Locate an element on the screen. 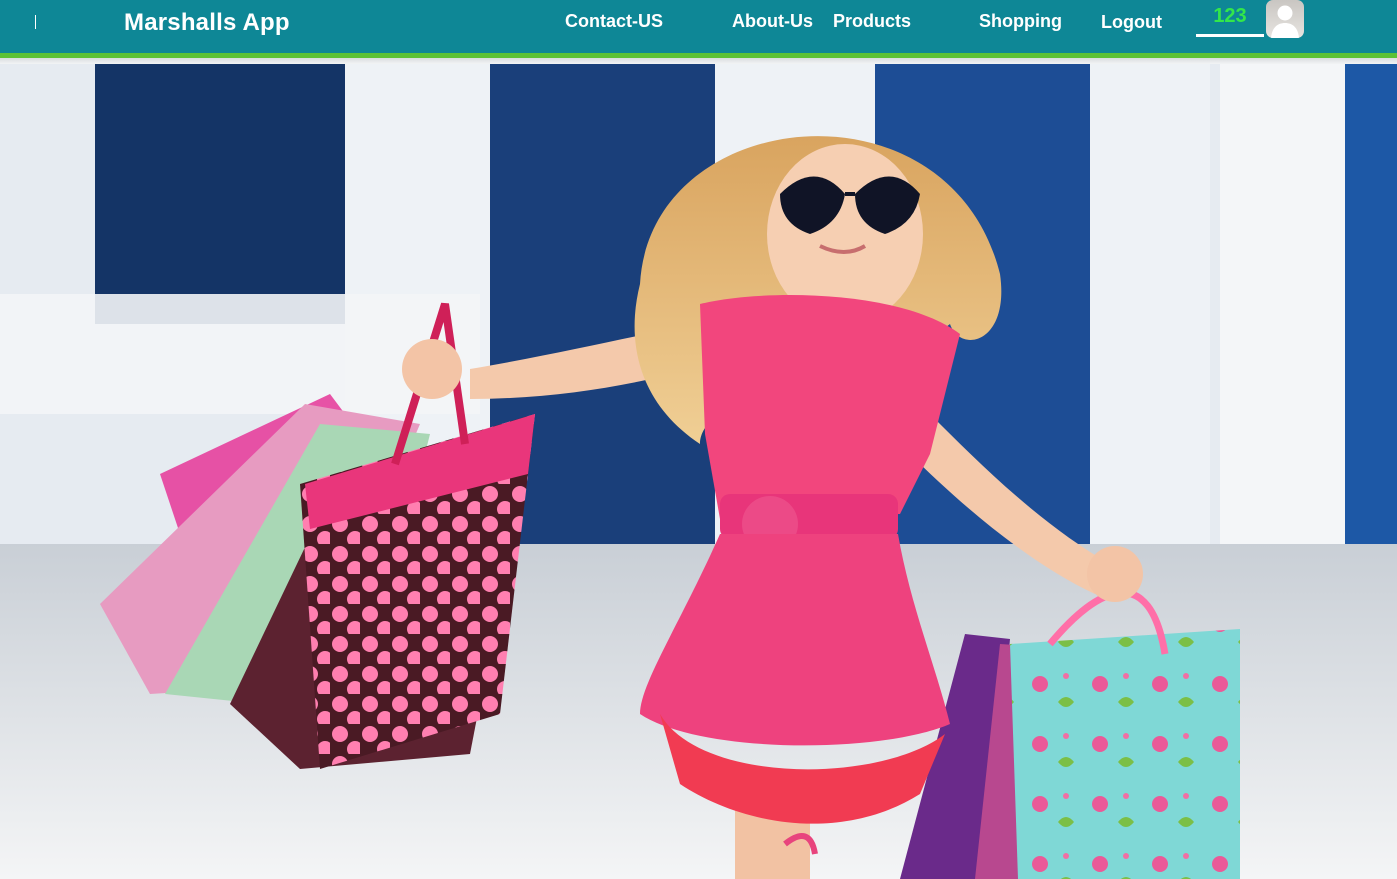 This screenshot has width=1397, height=879. nav-link-logout: Logout is located at coordinates (1131, 22).